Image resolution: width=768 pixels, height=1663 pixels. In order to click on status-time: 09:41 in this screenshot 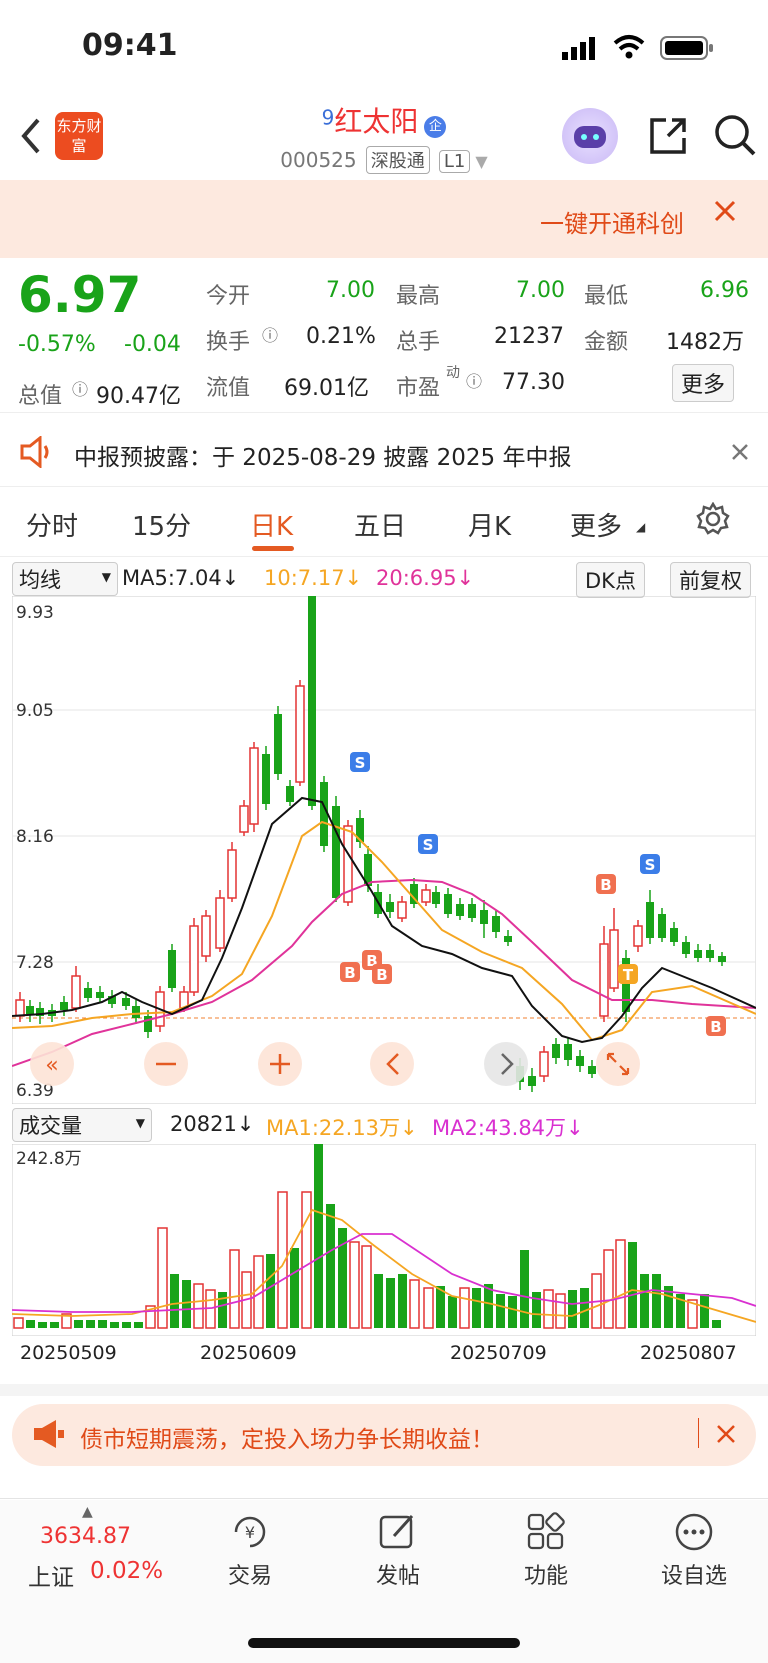, I will do `click(130, 45)`.